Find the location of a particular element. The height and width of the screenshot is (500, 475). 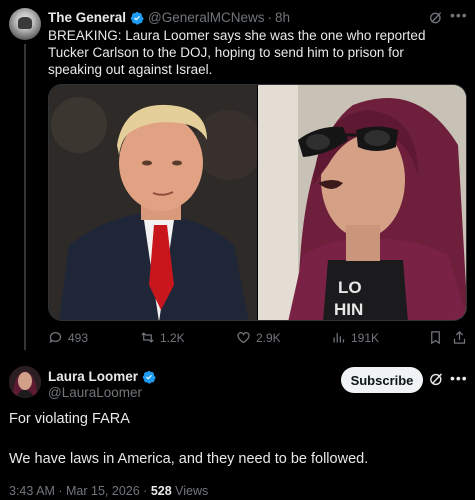

bookmark-button is located at coordinates (438, 337).